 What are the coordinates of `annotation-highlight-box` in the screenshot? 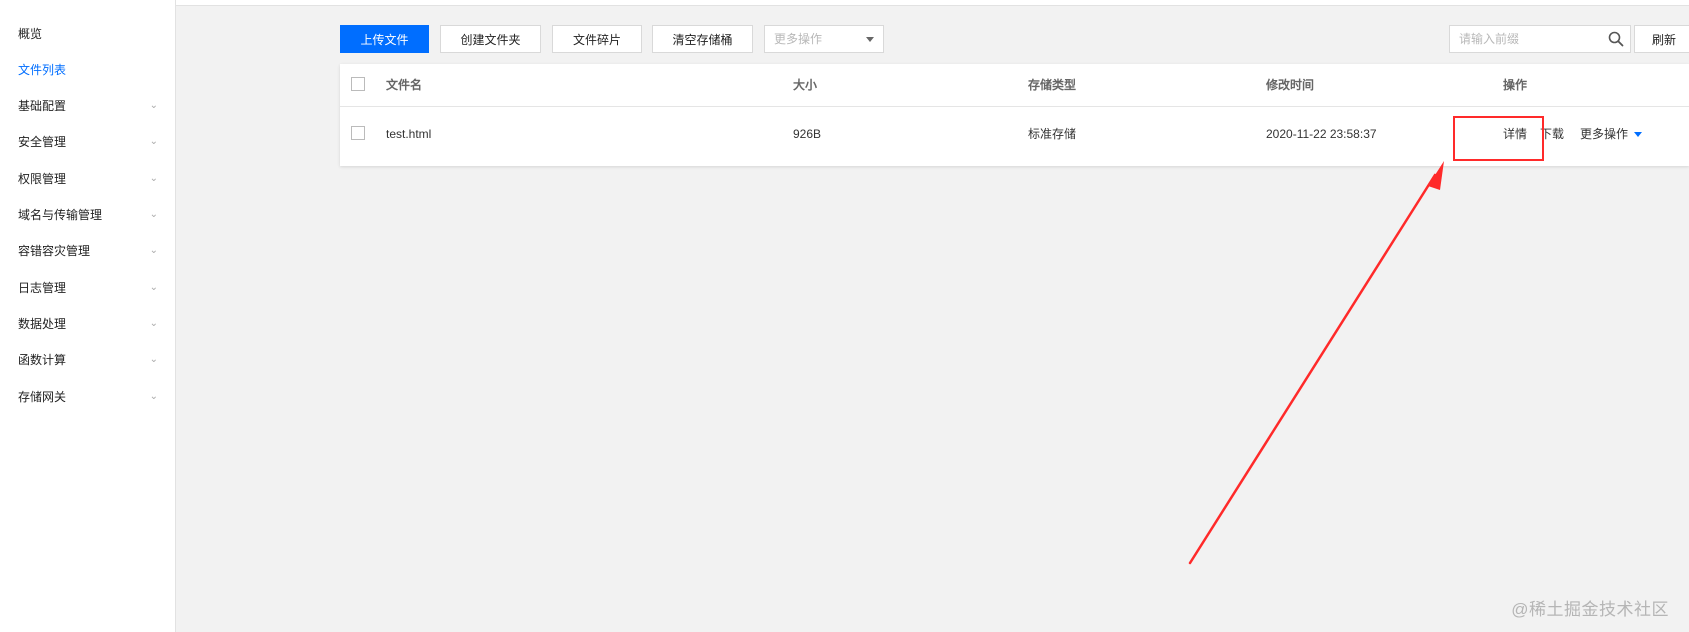 It's located at (1498, 138).